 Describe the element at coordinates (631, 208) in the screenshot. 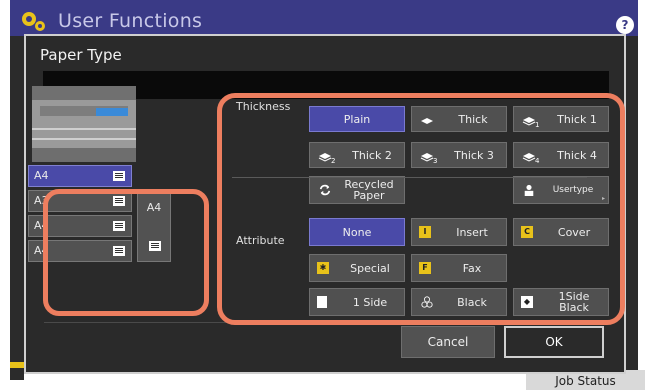

I see `background-panel-right` at that location.